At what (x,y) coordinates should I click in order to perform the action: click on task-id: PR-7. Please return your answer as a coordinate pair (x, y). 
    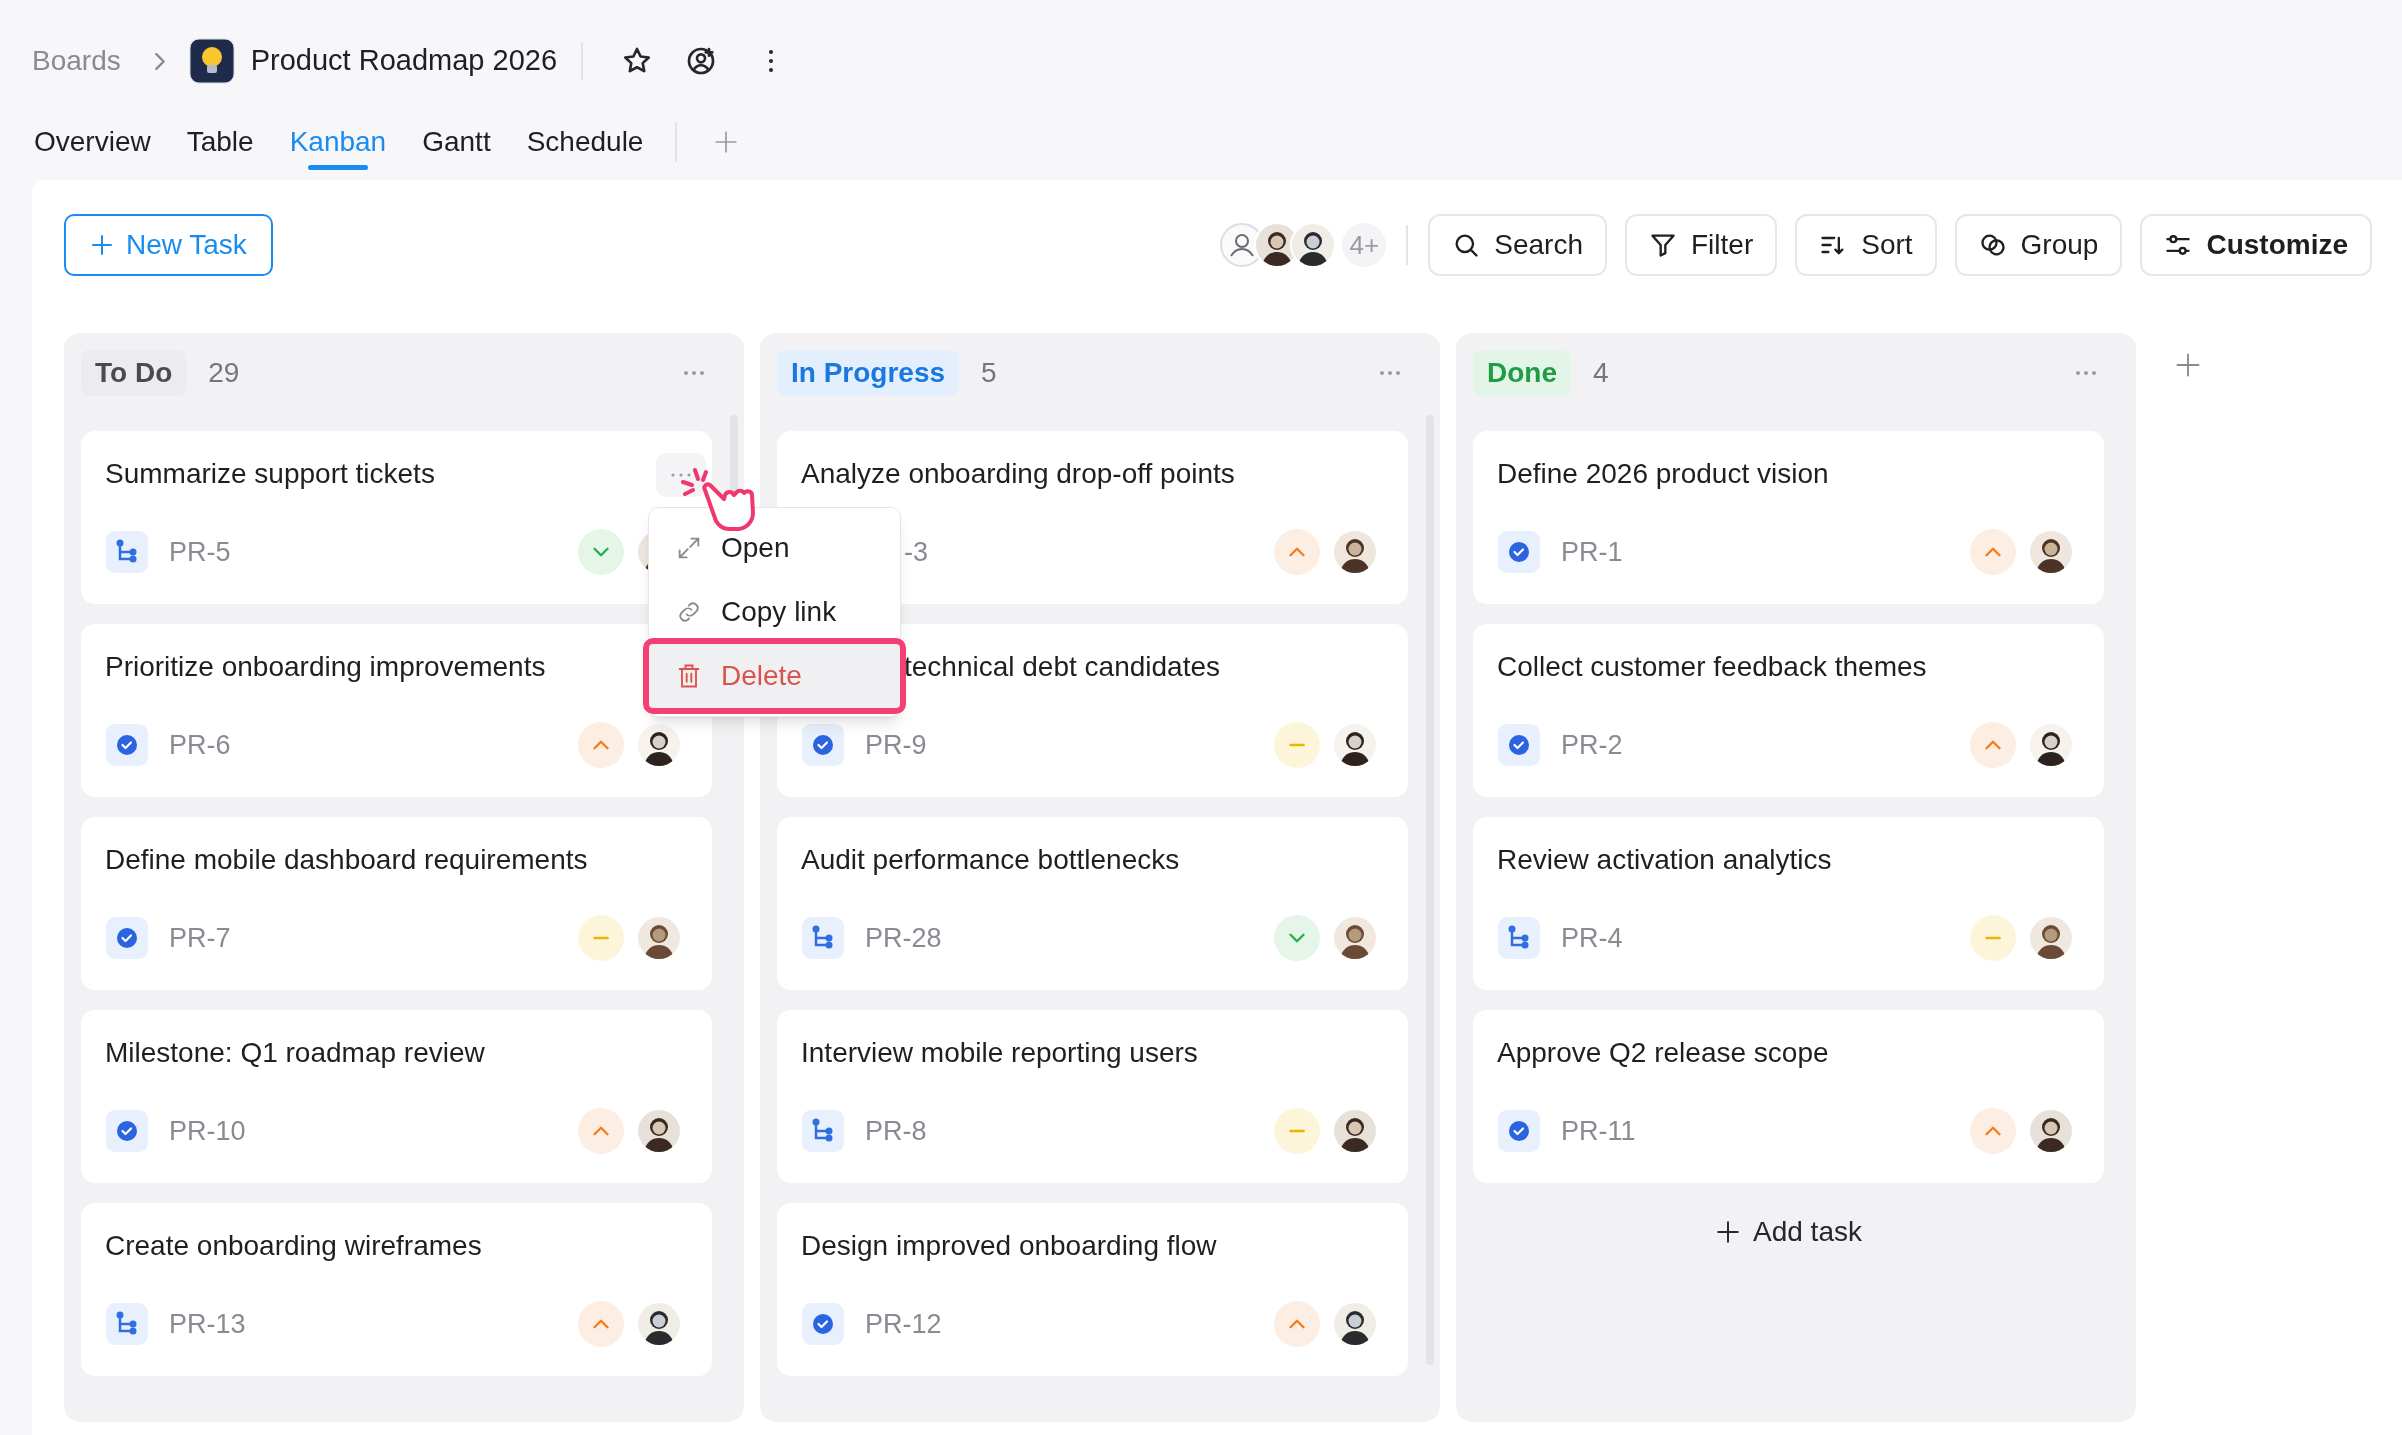
    Looking at the image, I should click on (200, 938).